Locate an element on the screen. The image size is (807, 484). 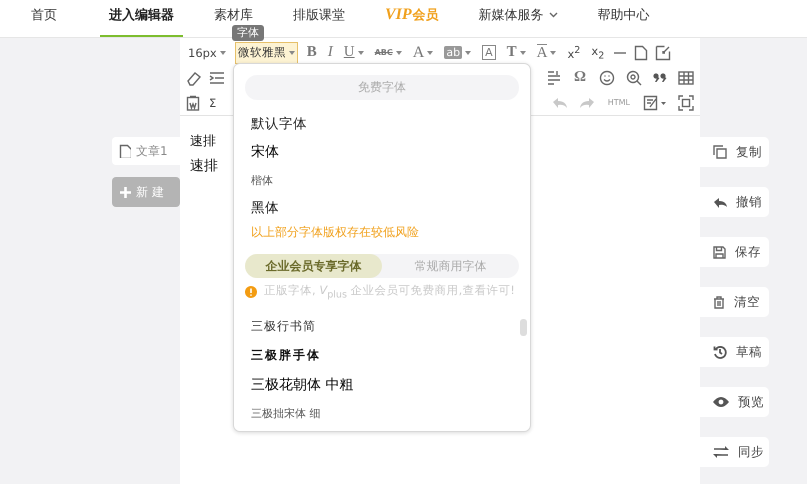
side-button: 撤销 is located at coordinates (734, 202).